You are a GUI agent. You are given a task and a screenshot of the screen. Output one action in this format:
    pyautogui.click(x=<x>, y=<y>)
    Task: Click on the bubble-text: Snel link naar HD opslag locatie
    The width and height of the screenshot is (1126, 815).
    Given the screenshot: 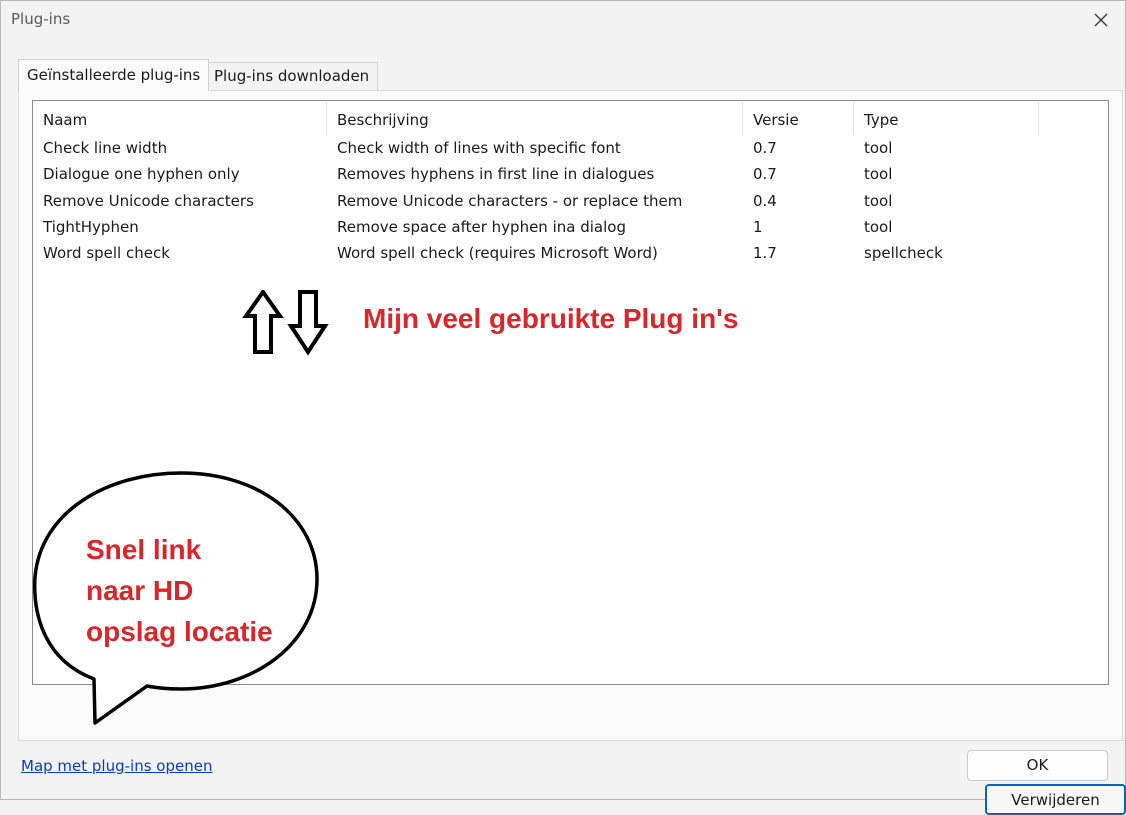 What is the action you would take?
    pyautogui.click(x=179, y=590)
    